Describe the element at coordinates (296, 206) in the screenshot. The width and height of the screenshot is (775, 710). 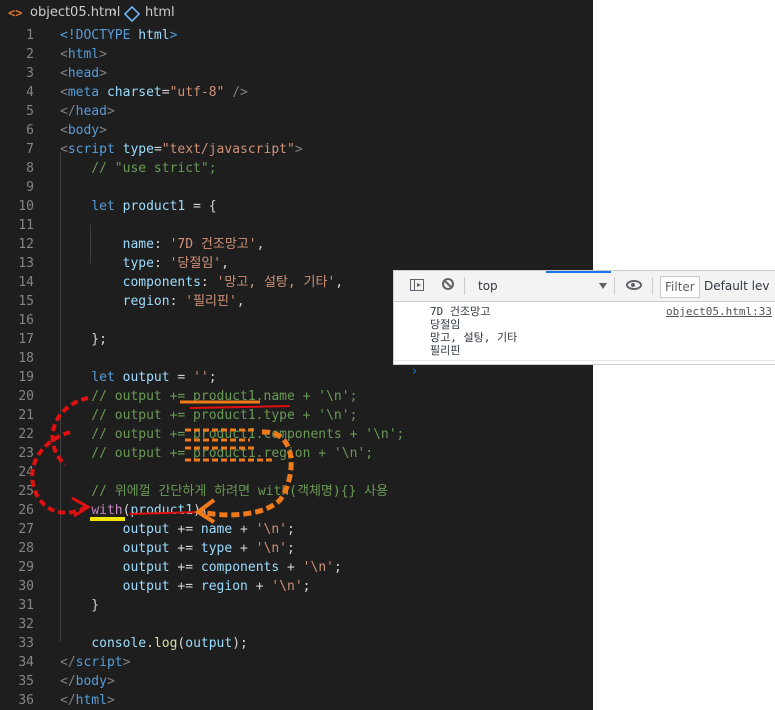
I see `code-line: 10 let product1 = {` at that location.